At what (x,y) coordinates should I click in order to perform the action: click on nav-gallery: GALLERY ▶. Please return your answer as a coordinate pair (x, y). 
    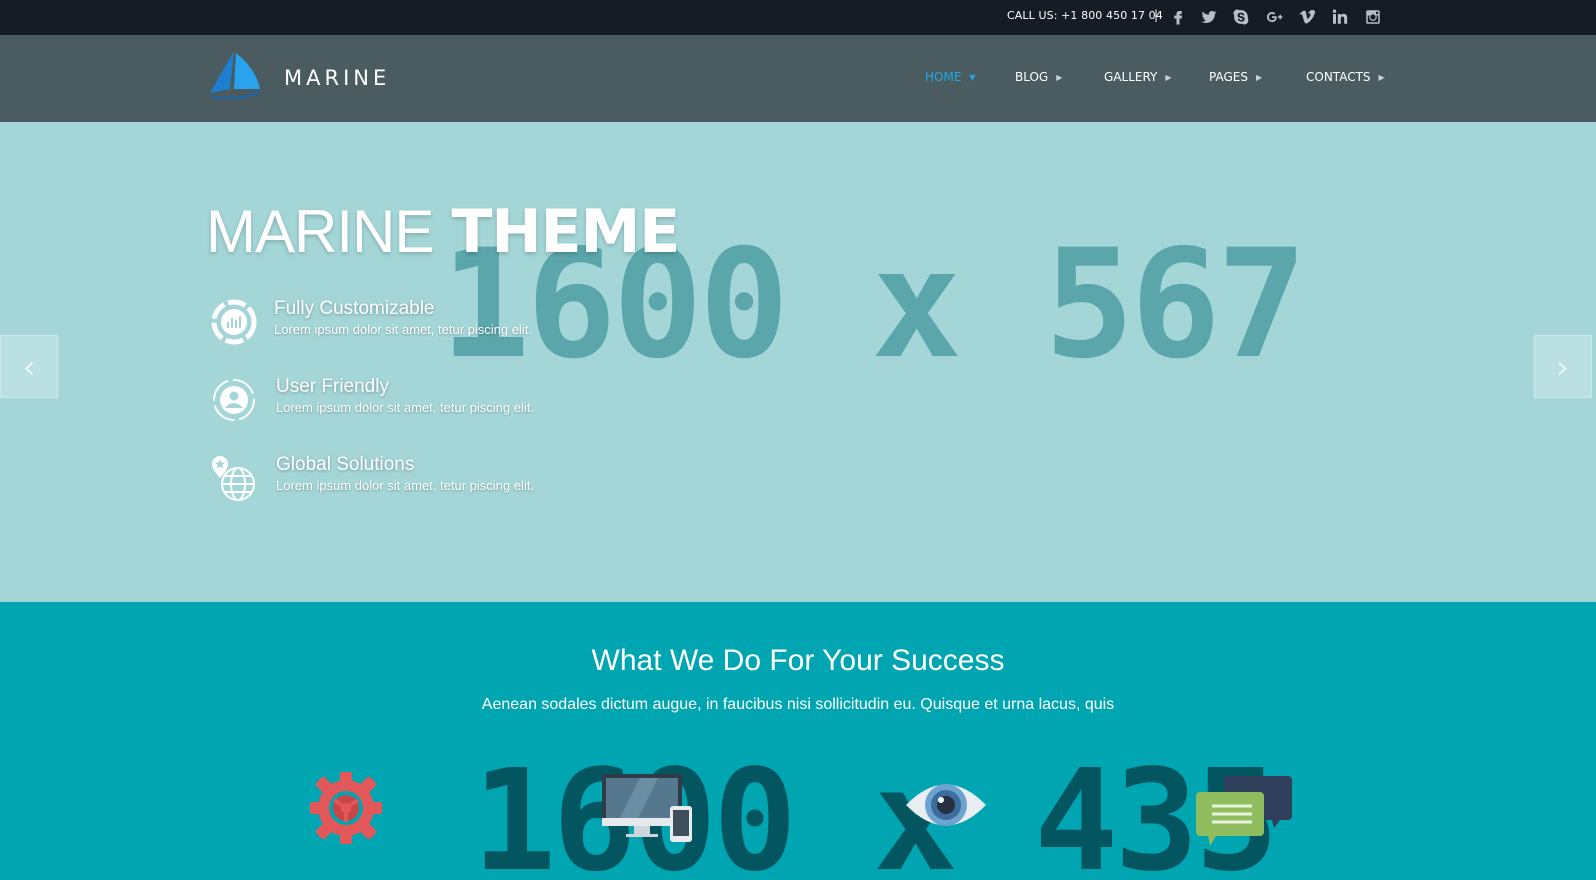
    Looking at the image, I should click on (1138, 77).